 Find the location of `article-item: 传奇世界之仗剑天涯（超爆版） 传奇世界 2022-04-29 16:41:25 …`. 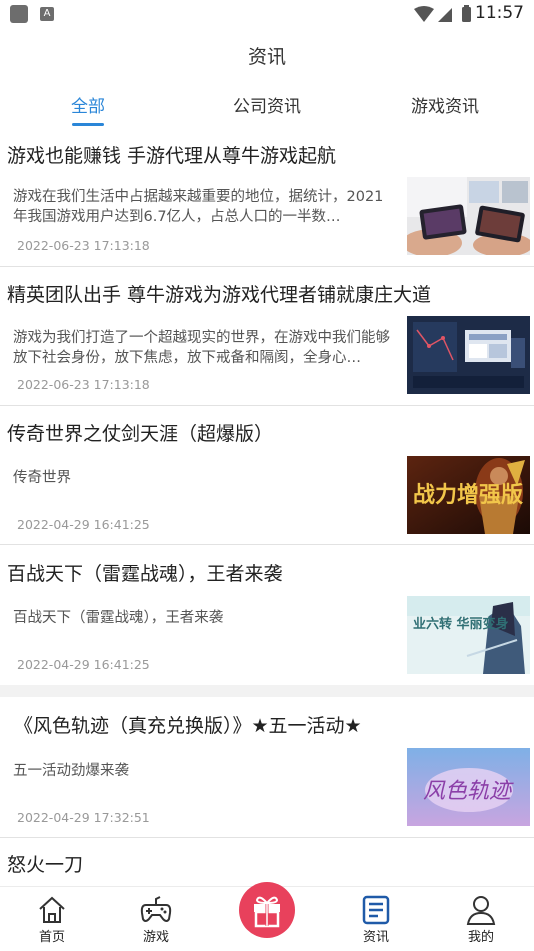

article-item: 传奇世界之仗剑天涯（超爆版） 传奇世界 2022-04-29 16:41:25 … is located at coordinates (267, 480).